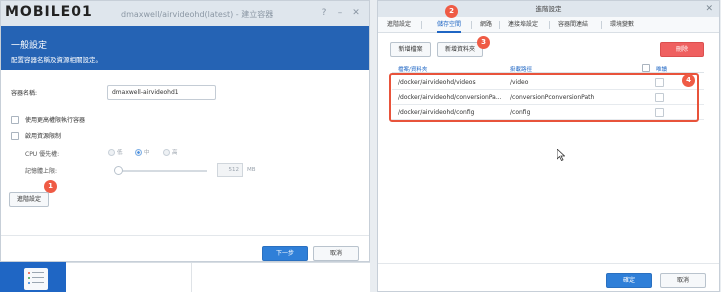 This screenshot has height=292, width=721. What do you see at coordinates (399, 25) in the screenshot?
I see `tab-advanced: 進階設定` at bounding box center [399, 25].